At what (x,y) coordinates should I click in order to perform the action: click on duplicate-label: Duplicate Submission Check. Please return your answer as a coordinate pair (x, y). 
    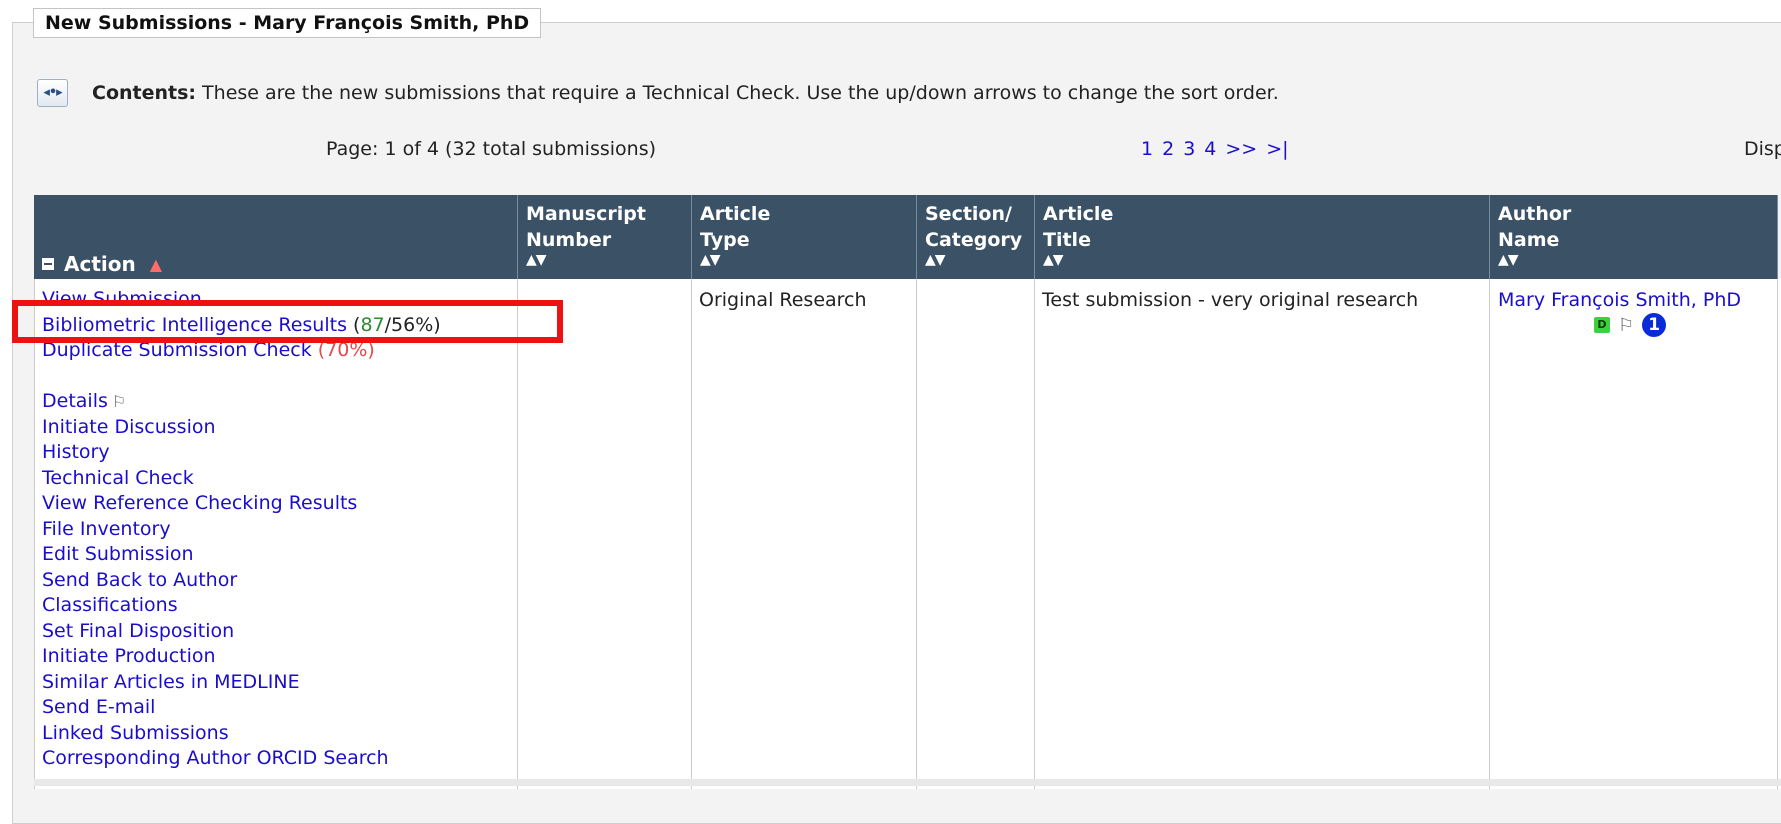
    Looking at the image, I should click on (177, 350).